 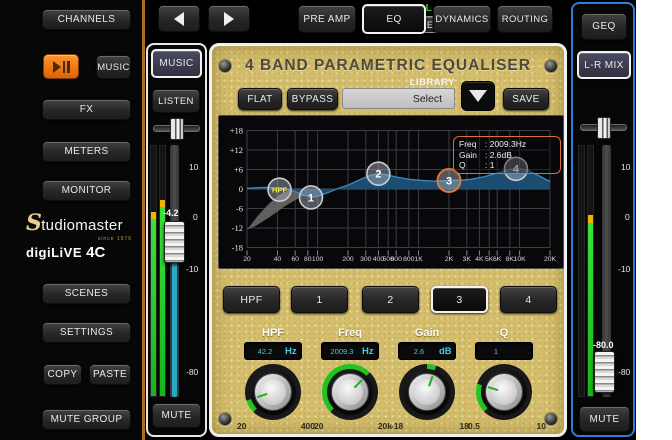 I want to click on x-tick-label: 3K, so click(x=467, y=259).